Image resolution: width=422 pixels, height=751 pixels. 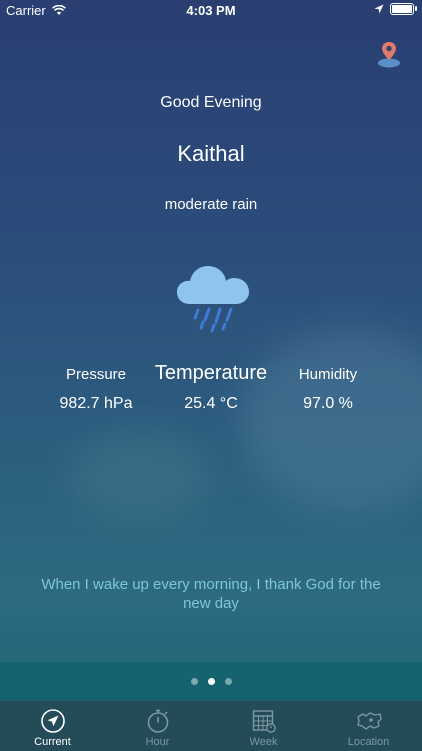 I want to click on battery-level, so click(x=402, y=9).